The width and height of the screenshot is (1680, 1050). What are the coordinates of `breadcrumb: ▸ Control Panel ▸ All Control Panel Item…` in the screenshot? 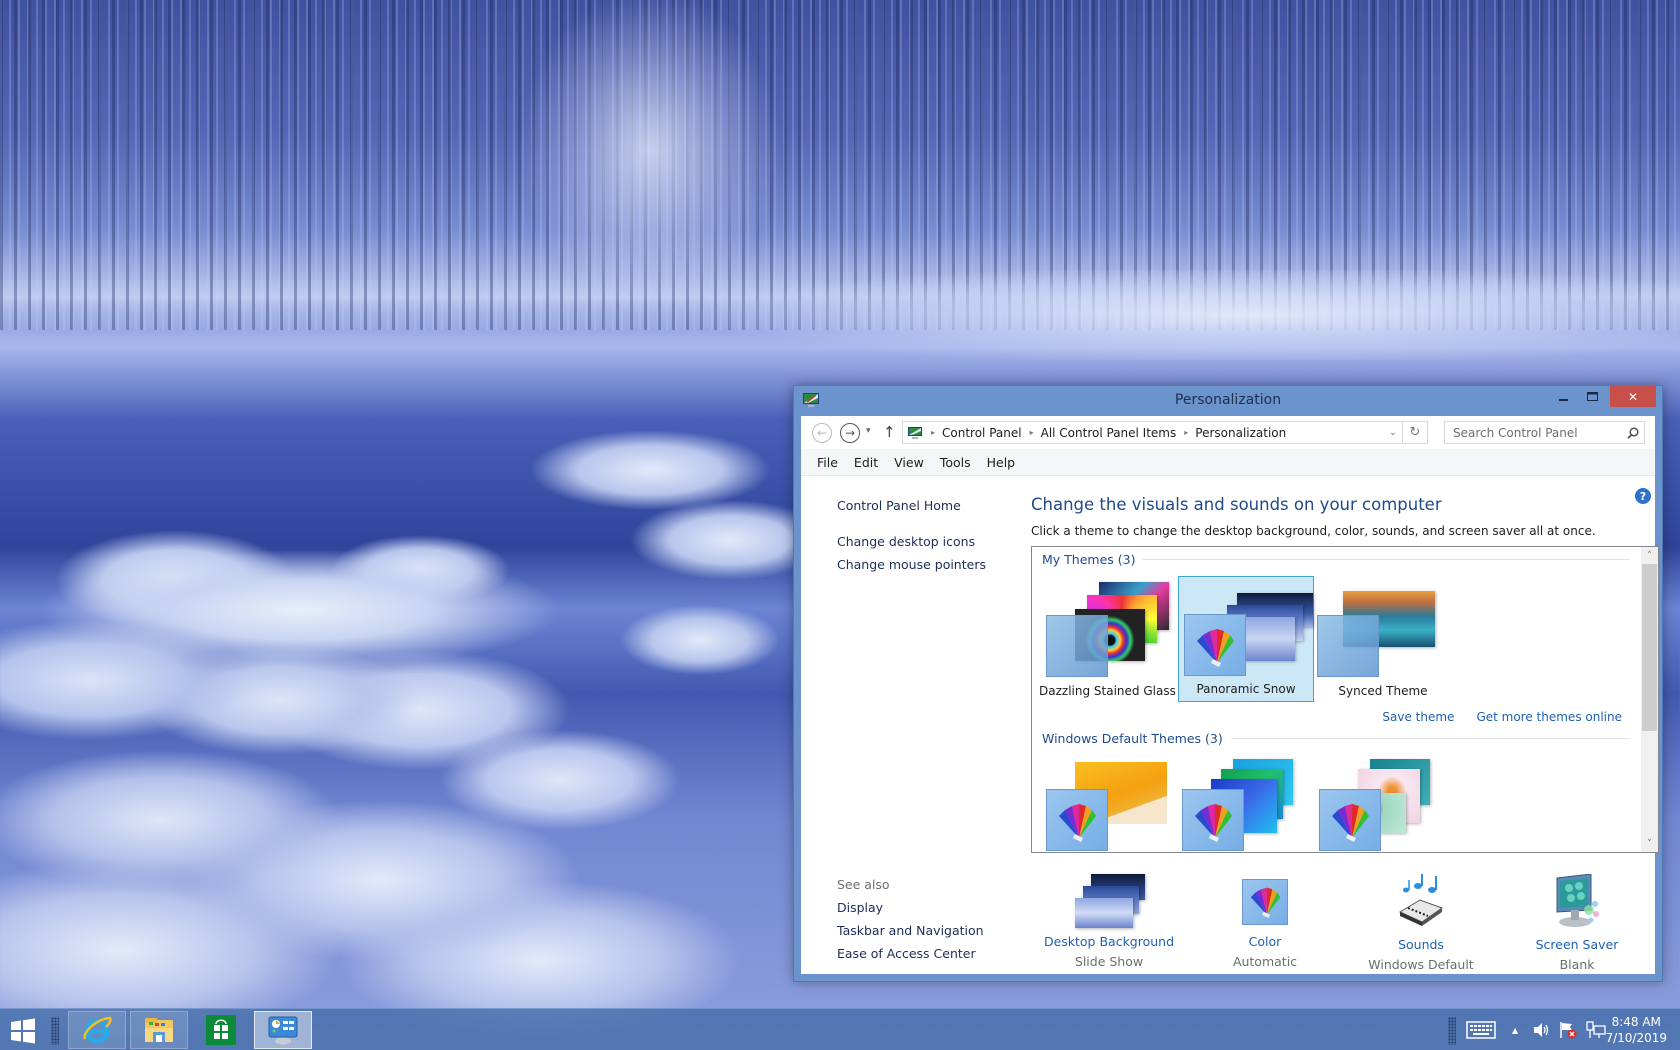 It's located at (1104, 433).